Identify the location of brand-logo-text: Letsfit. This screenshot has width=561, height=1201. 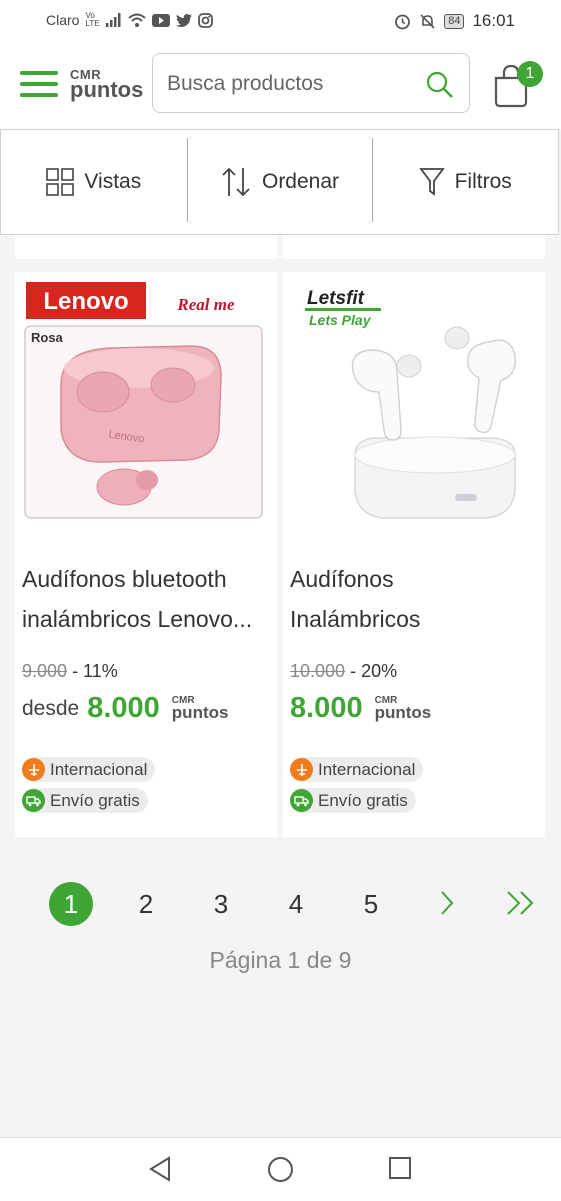
(336, 298).